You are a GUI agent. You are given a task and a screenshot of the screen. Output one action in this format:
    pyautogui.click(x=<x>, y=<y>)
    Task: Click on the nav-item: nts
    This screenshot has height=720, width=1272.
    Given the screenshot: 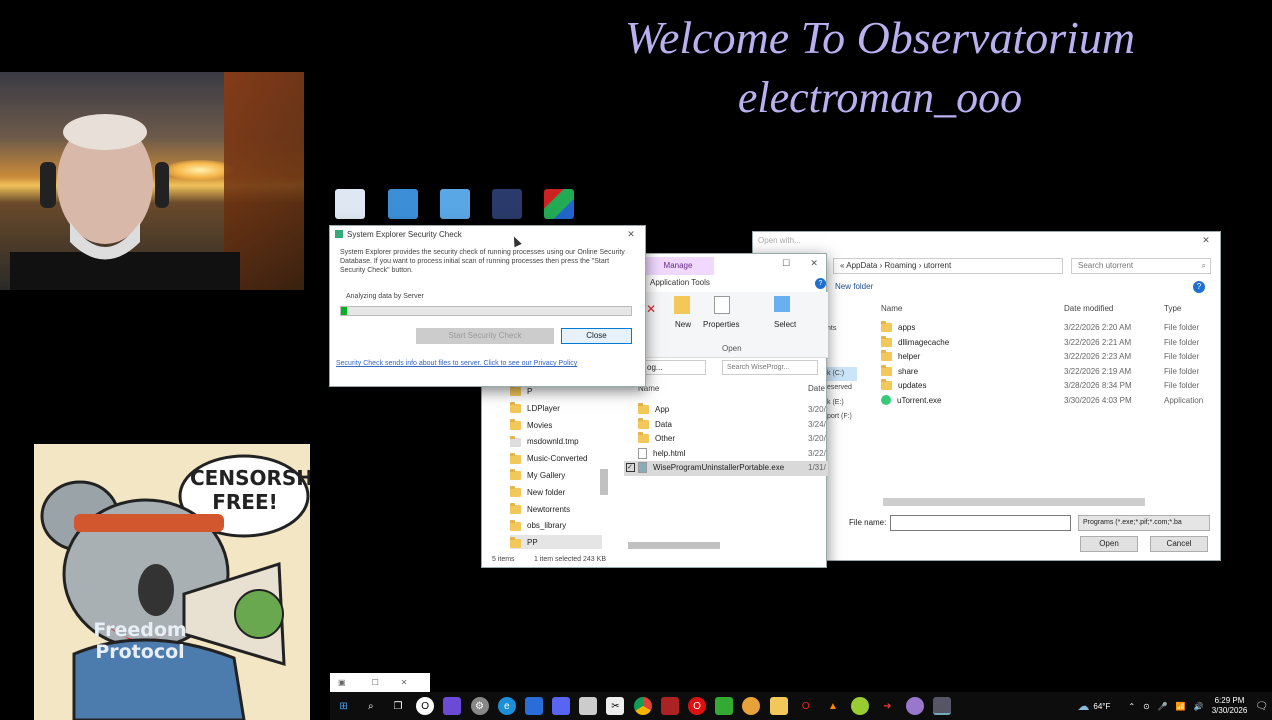 What is the action you would take?
    pyautogui.click(x=842, y=329)
    